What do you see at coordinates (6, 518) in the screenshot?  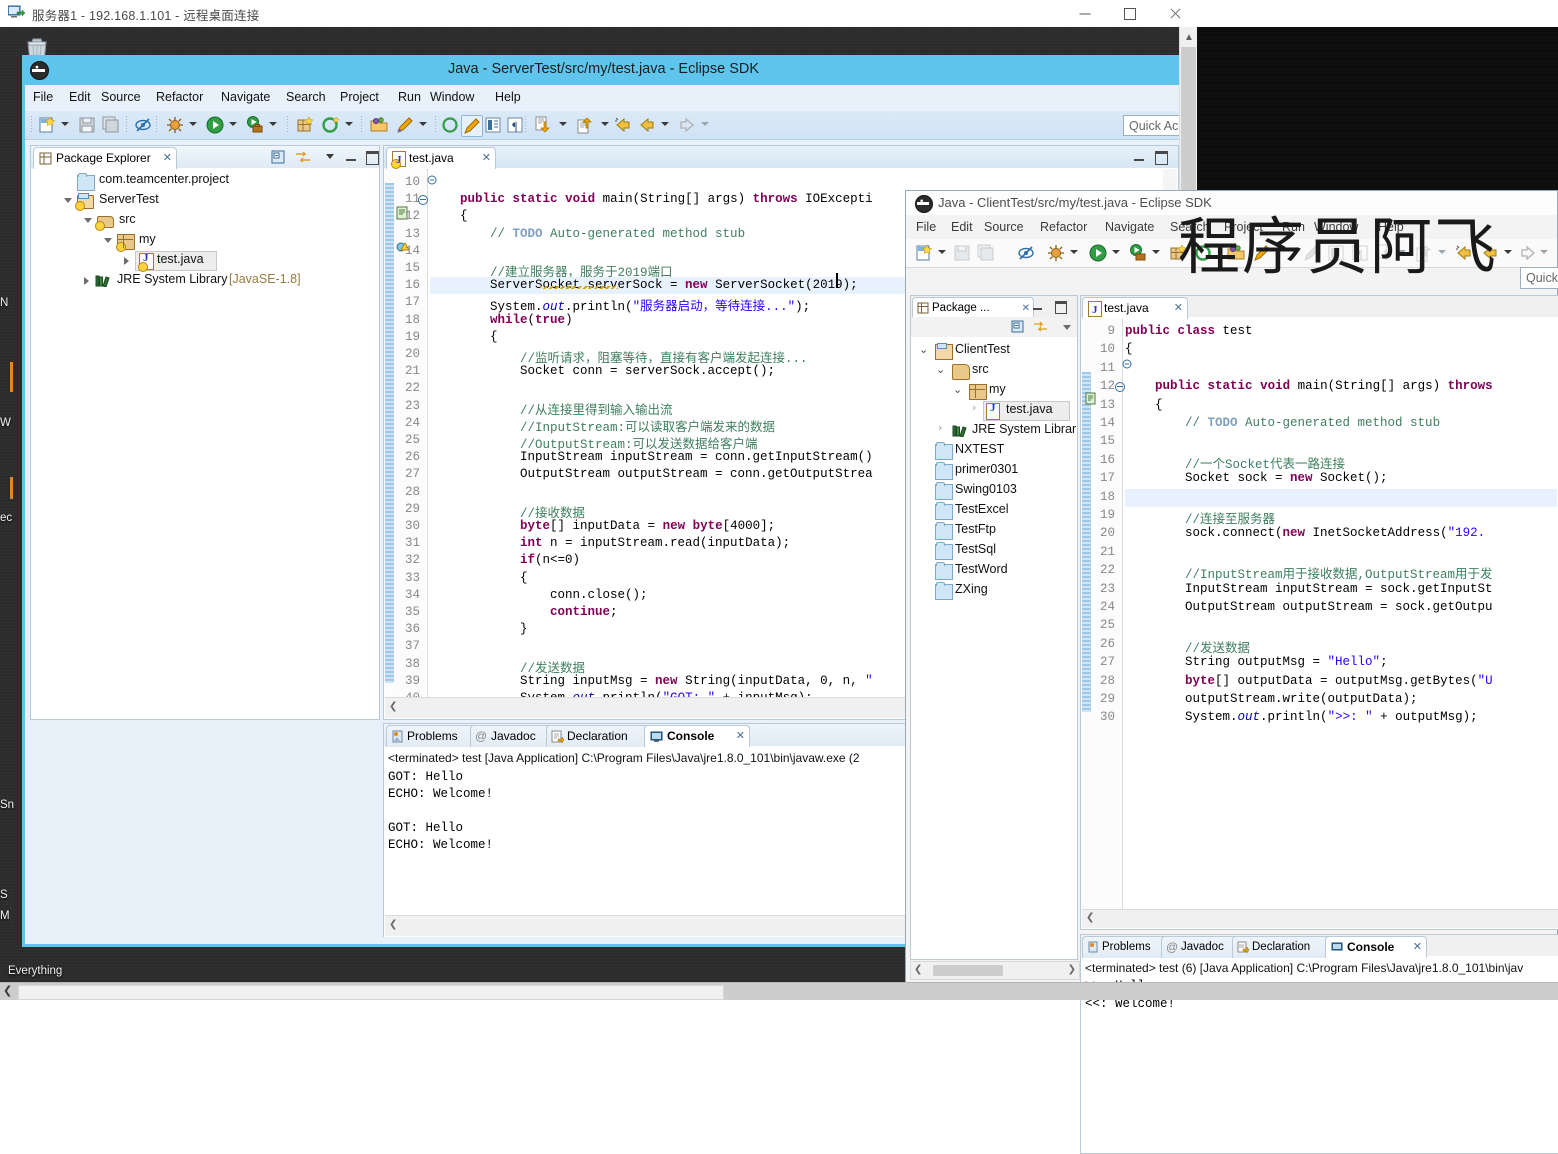 I see `desktop-icon-label-3: ec` at bounding box center [6, 518].